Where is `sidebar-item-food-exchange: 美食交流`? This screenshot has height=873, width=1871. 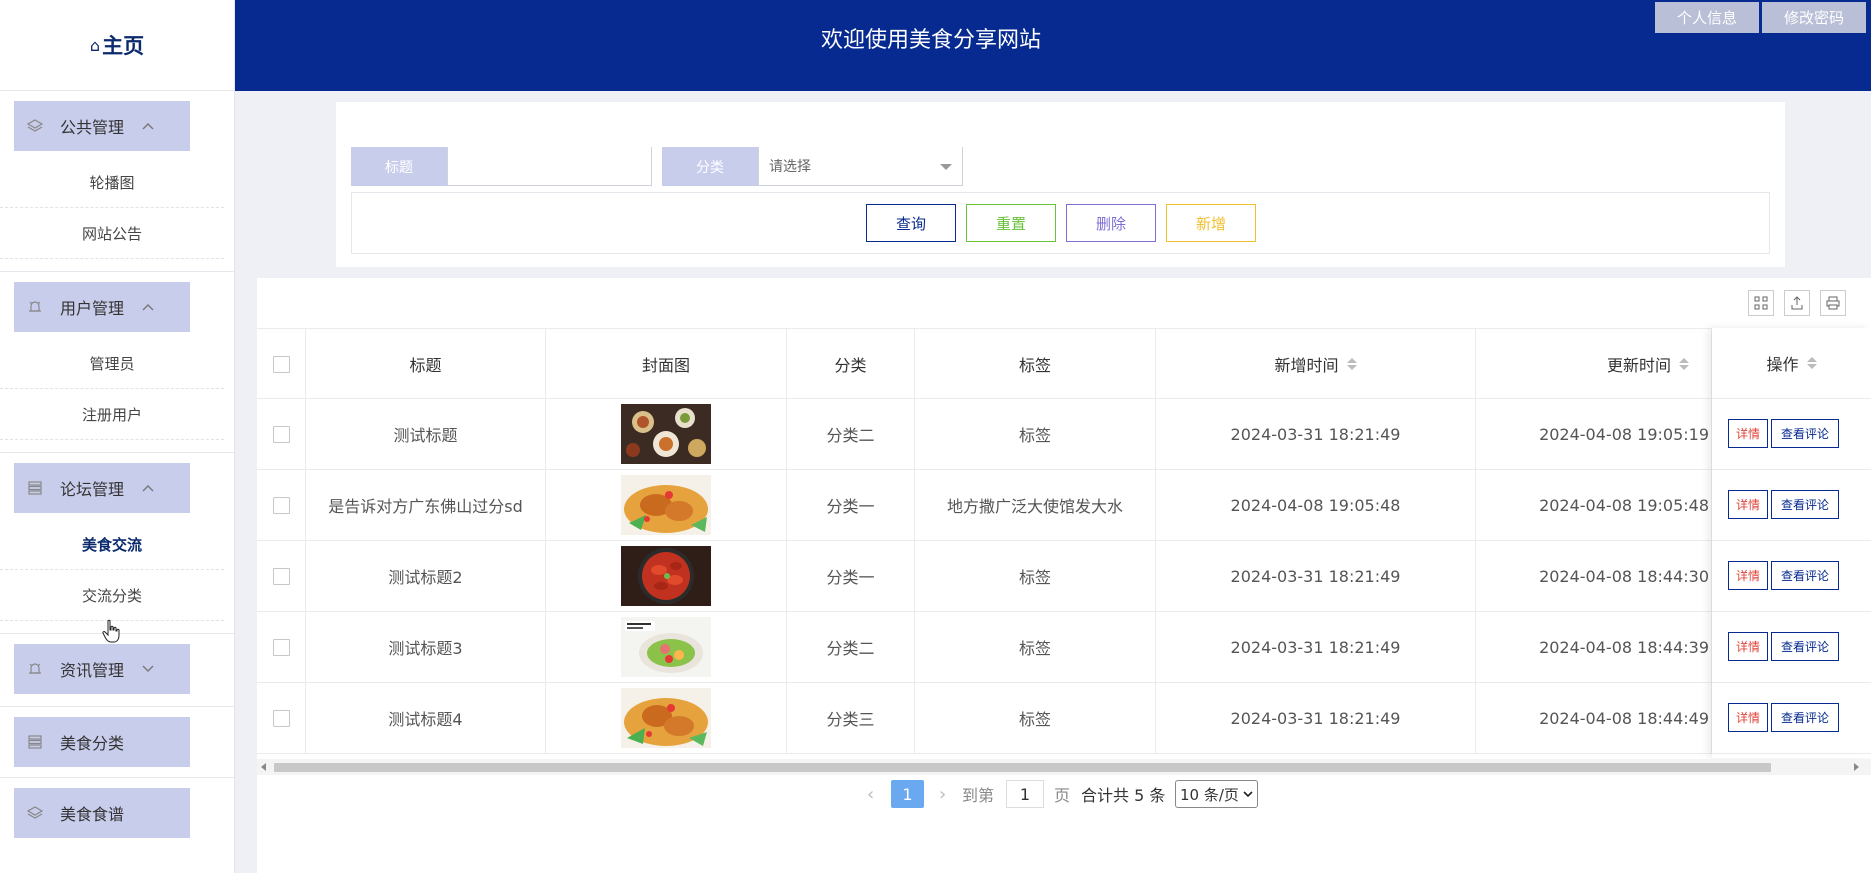 sidebar-item-food-exchange: 美食交流 is located at coordinates (112, 544).